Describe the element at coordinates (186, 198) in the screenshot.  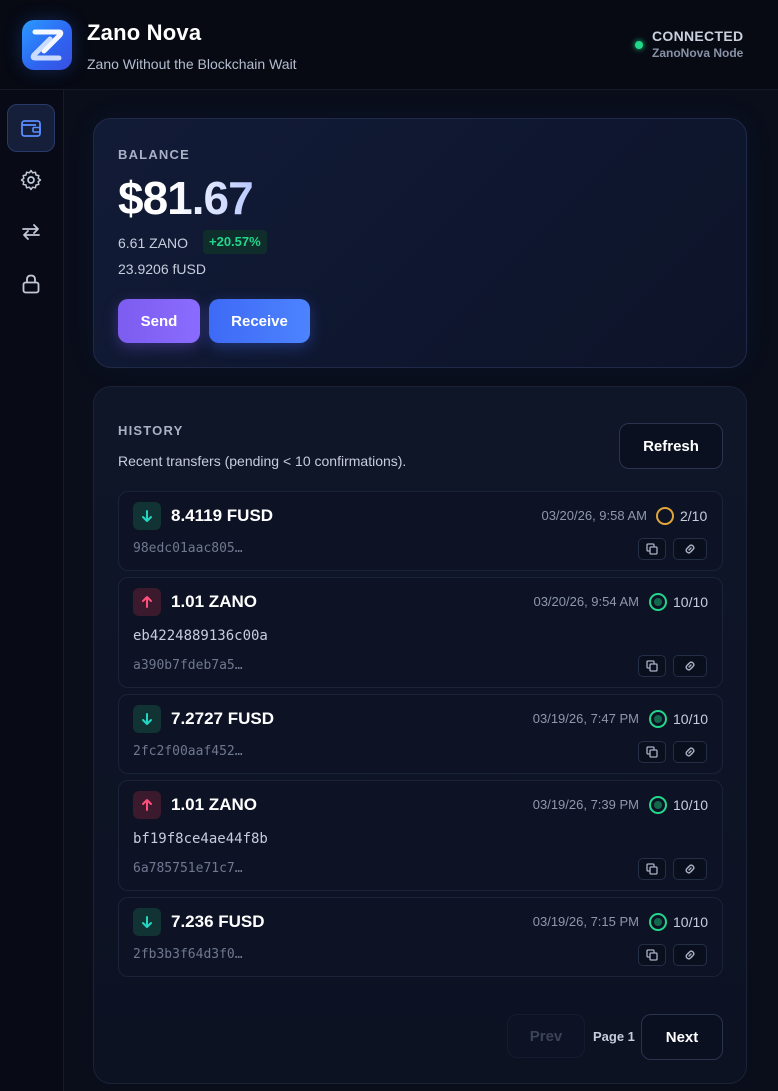
I see `balance-amount: $81.67` at that location.